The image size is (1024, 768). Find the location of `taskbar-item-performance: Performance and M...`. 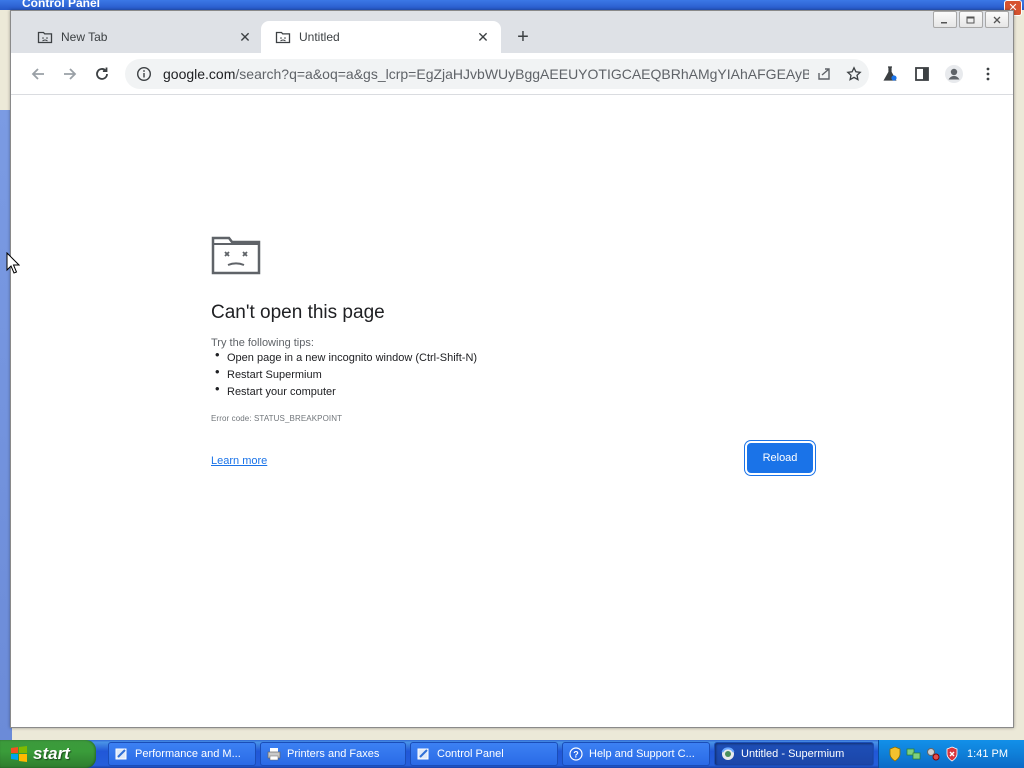

taskbar-item-performance: Performance and M... is located at coordinates (182, 754).